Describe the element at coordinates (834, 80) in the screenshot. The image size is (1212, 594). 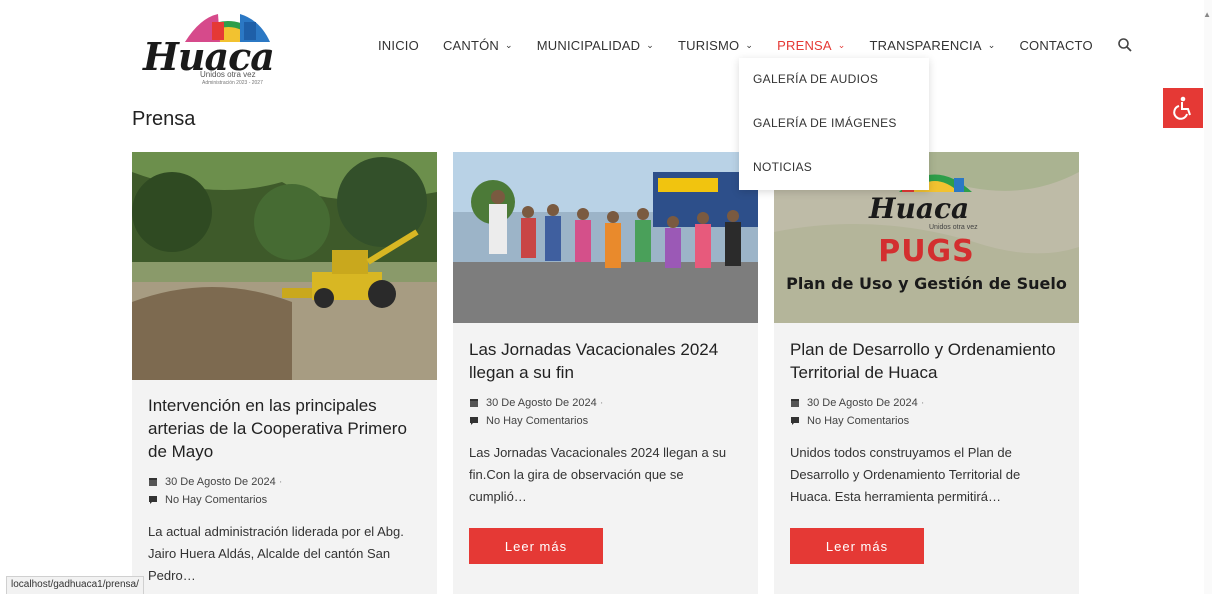
I see `menu-item-galeria-audios: GALERÍA DE AUDIOS` at that location.